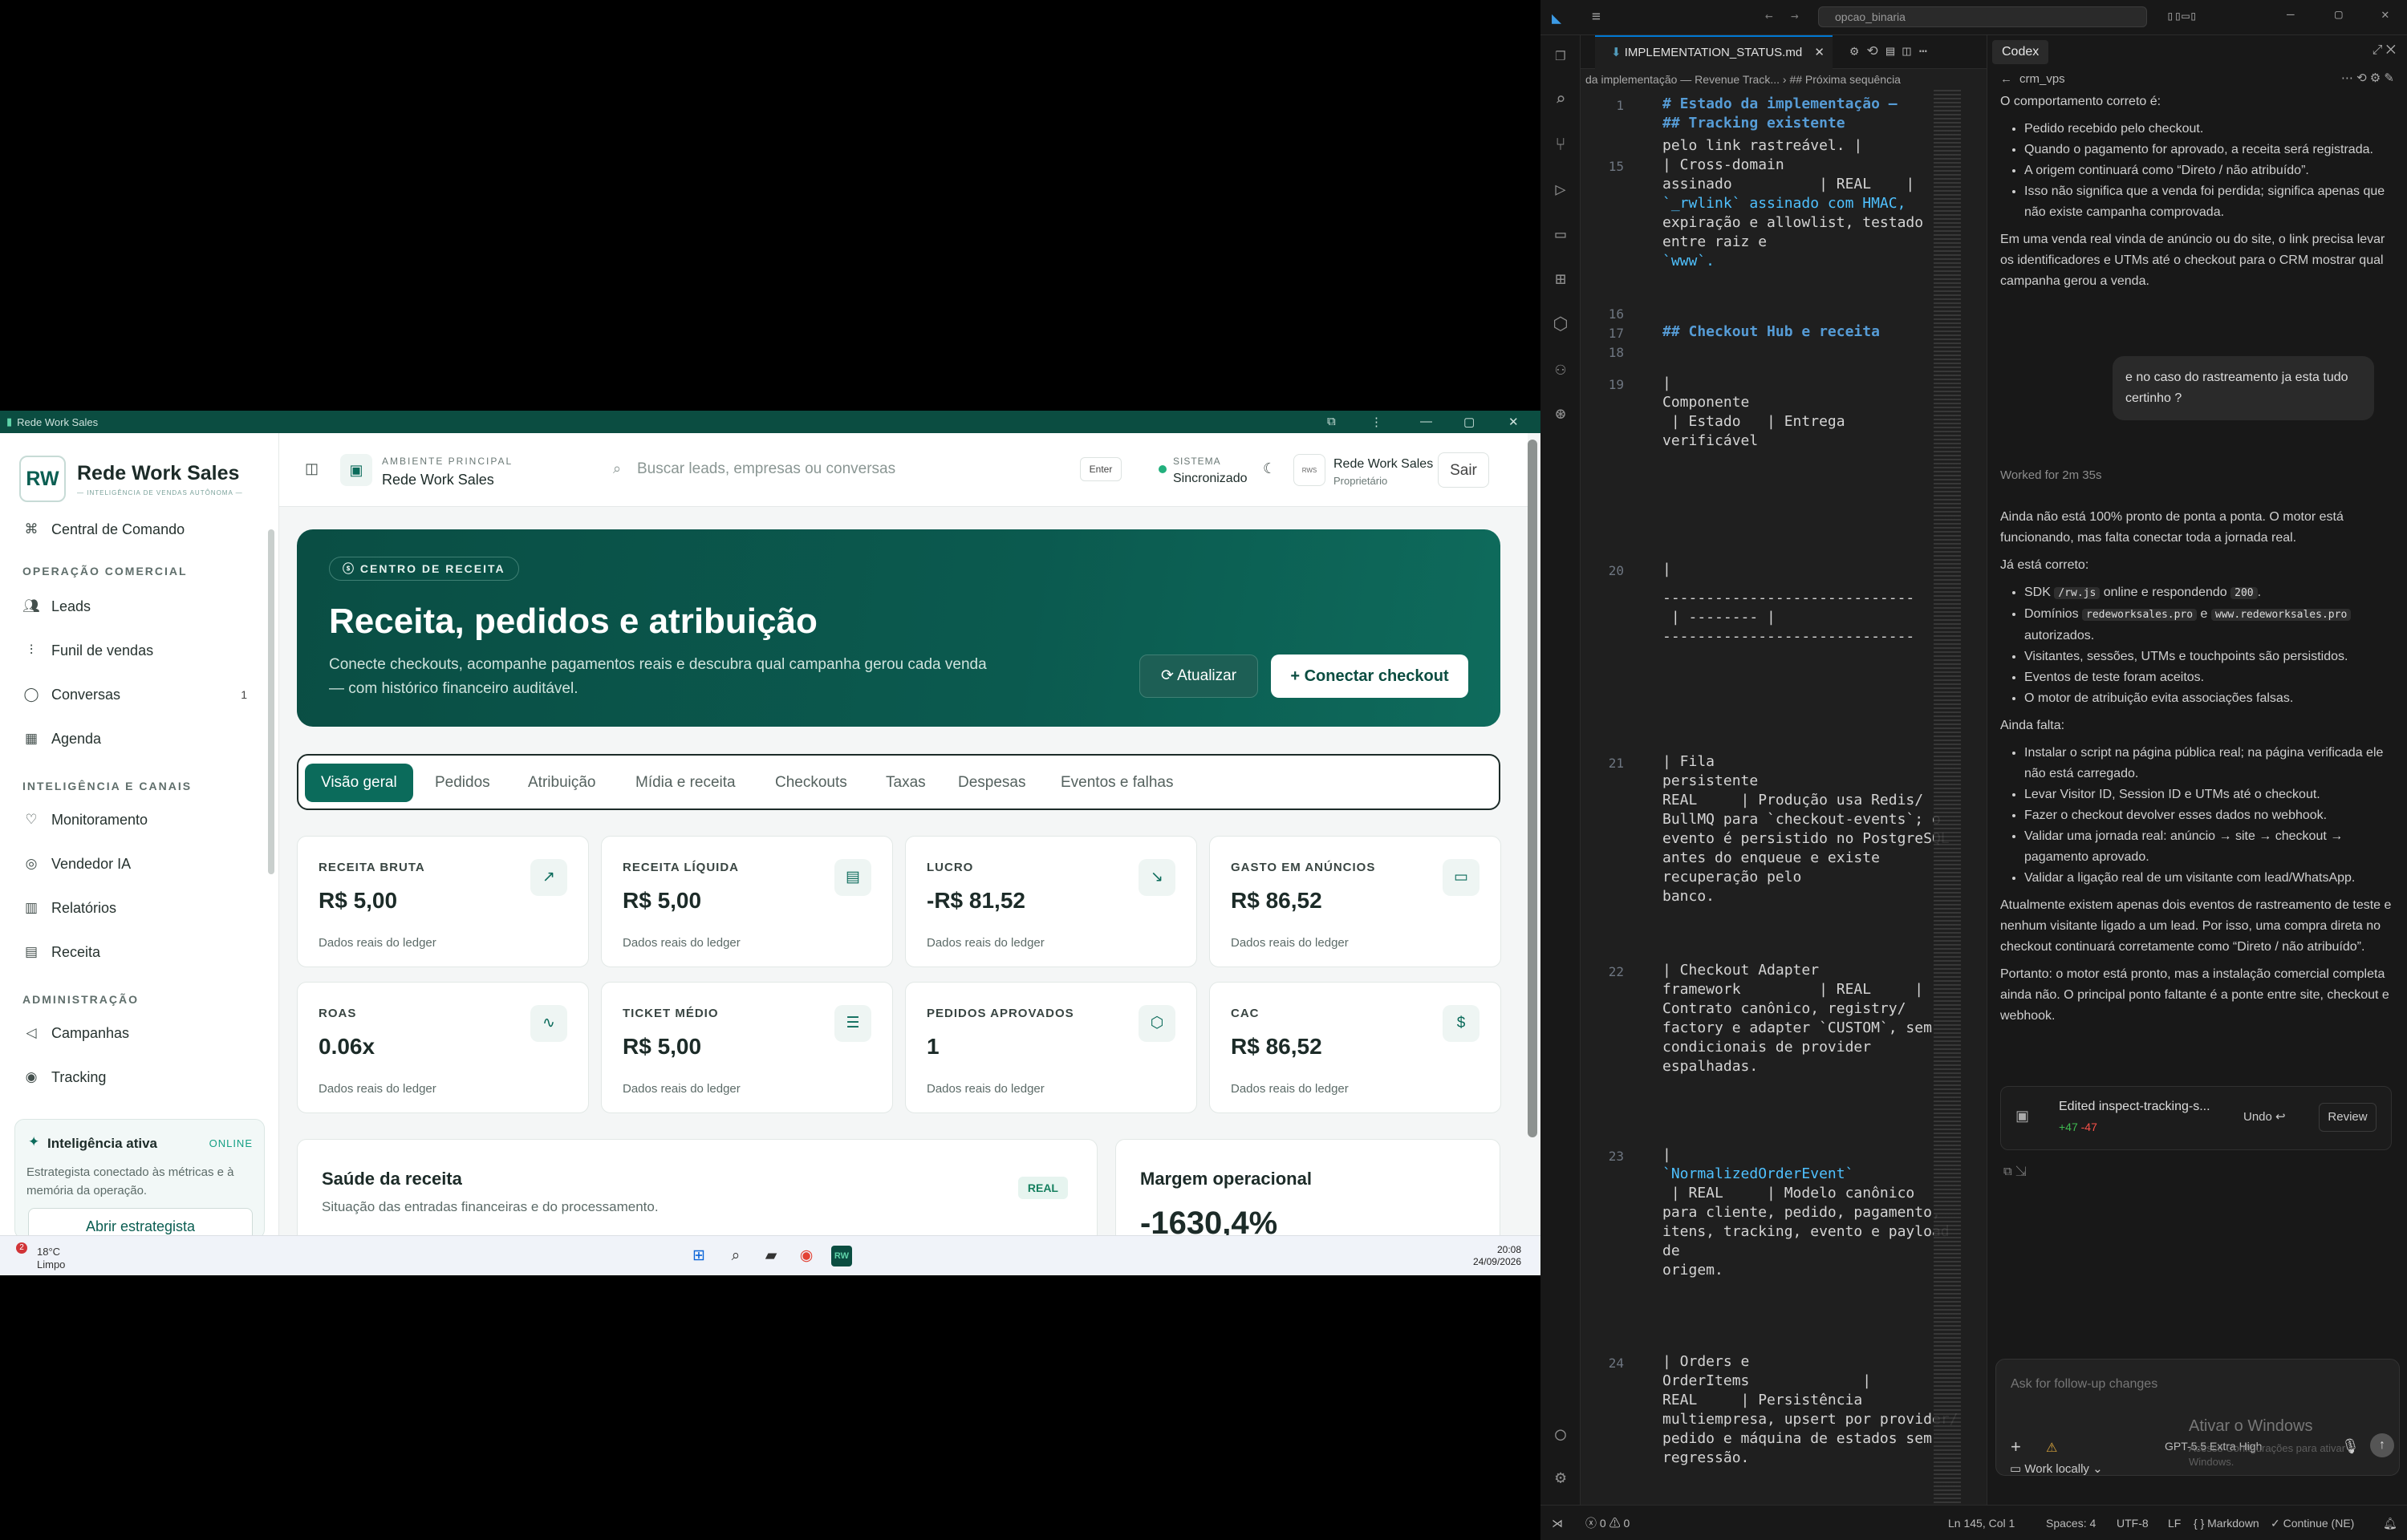  I want to click on env-value: Rede Work Sales, so click(438, 480).